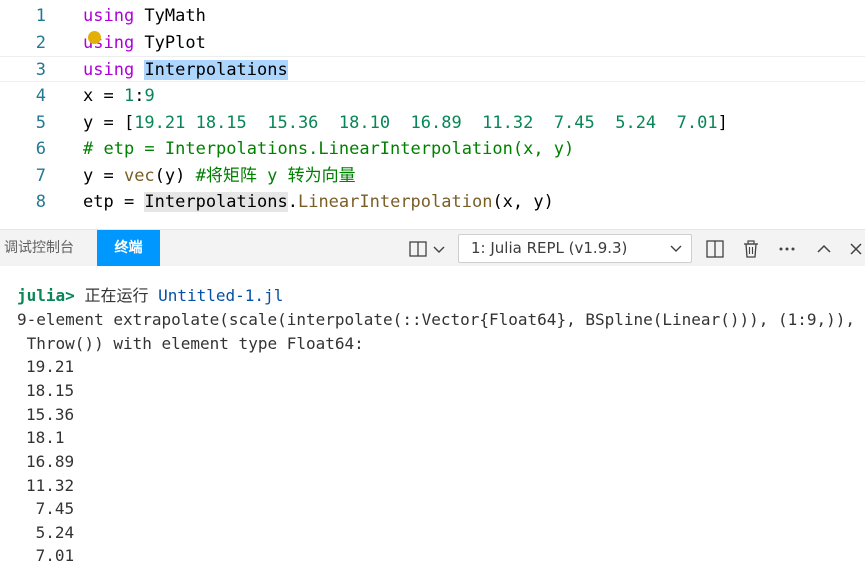 The width and height of the screenshot is (865, 566). I want to click on code-line: 7 y = vec(y) #将矩阵 y 转为向量, so click(432, 176).